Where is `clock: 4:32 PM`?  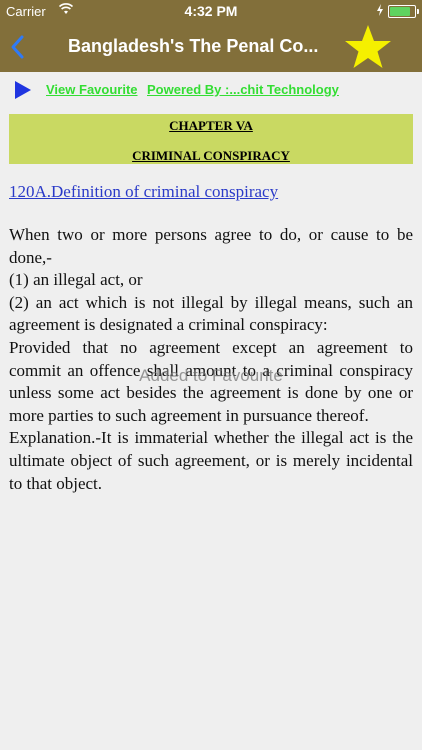 clock: 4:32 PM is located at coordinates (211, 11).